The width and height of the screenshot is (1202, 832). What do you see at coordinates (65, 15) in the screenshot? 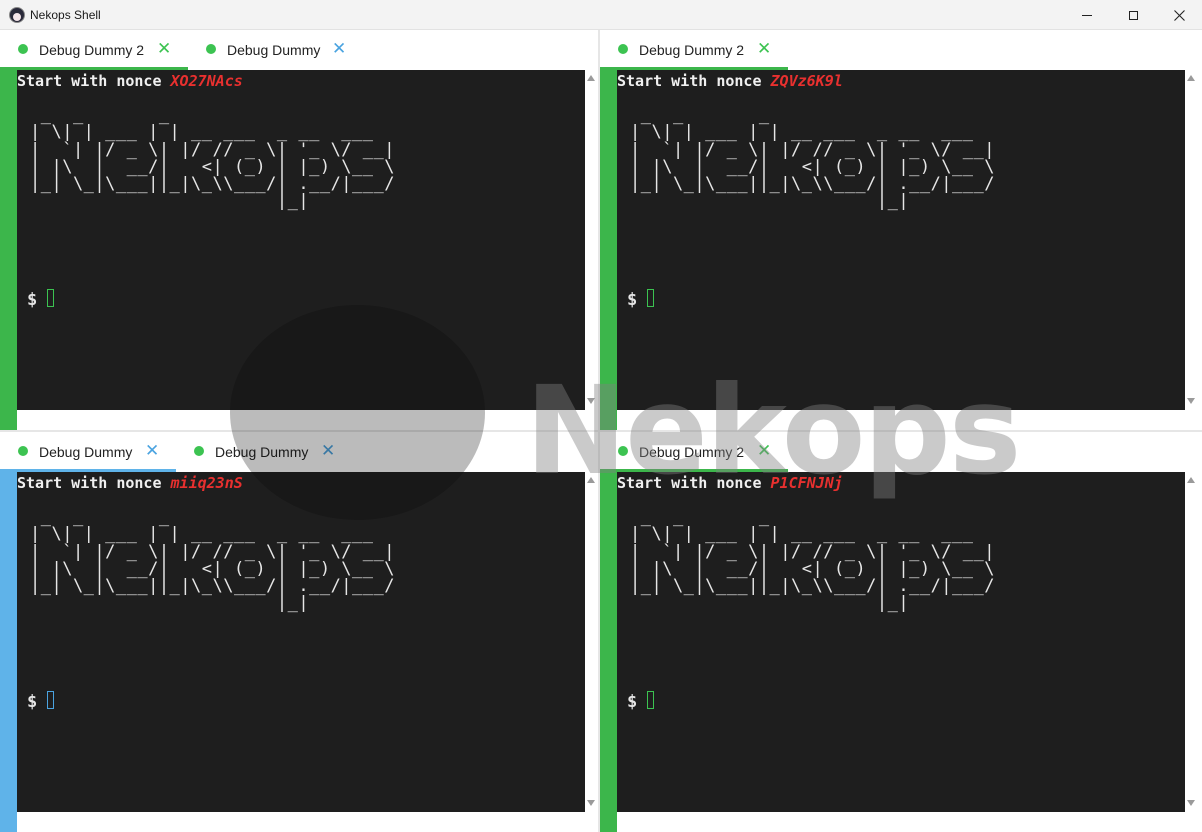
I see `window-title: Nekops Shell` at bounding box center [65, 15].